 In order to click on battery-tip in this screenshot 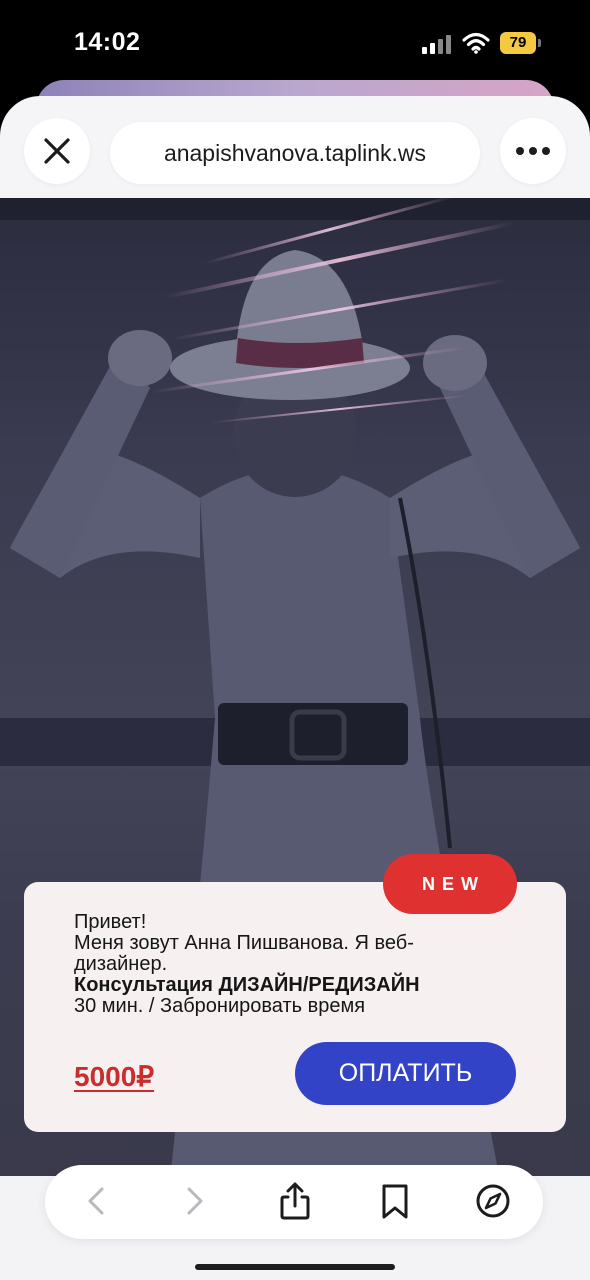, I will do `click(539, 43)`.